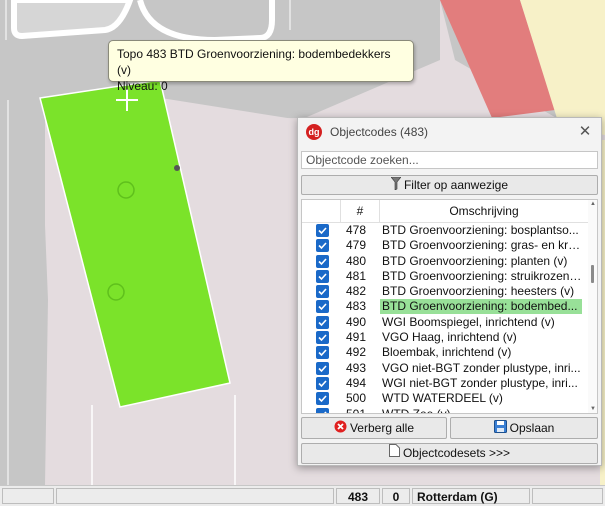 This screenshot has width=605, height=506. Describe the element at coordinates (356, 410) in the screenshot. I see `row-number: 501` at that location.